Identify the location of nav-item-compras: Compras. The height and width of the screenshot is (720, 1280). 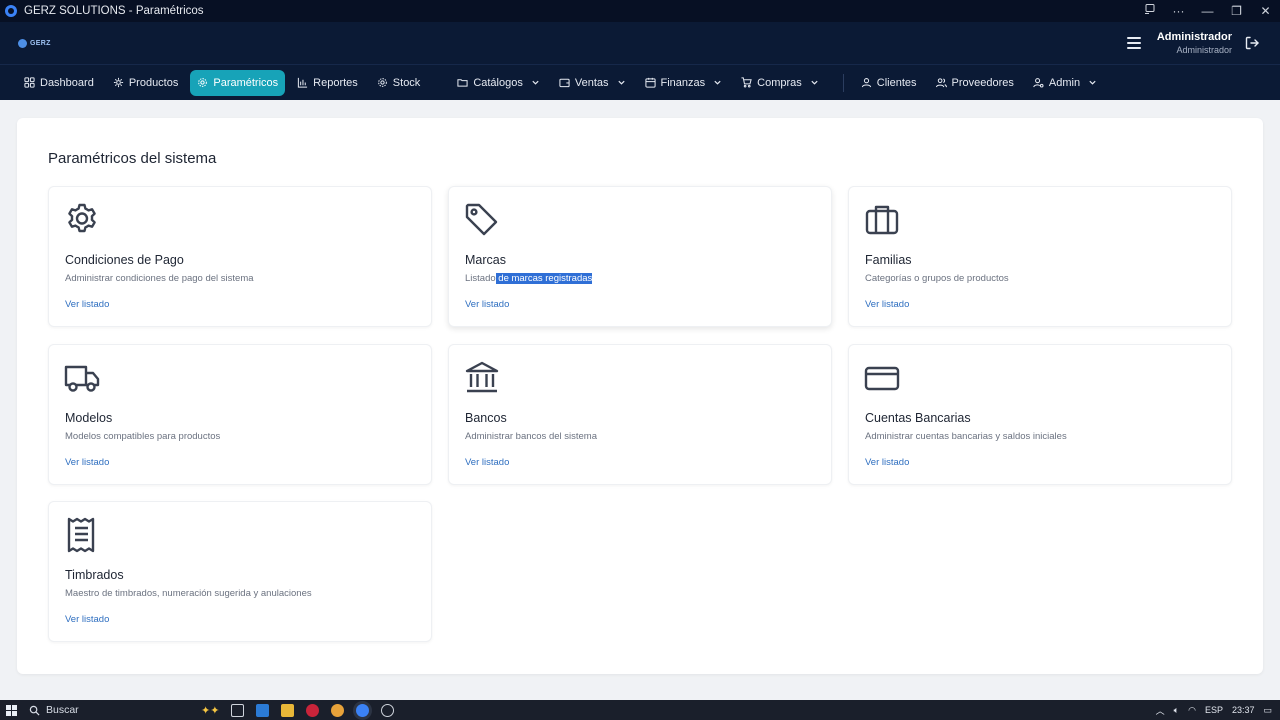
(780, 83).